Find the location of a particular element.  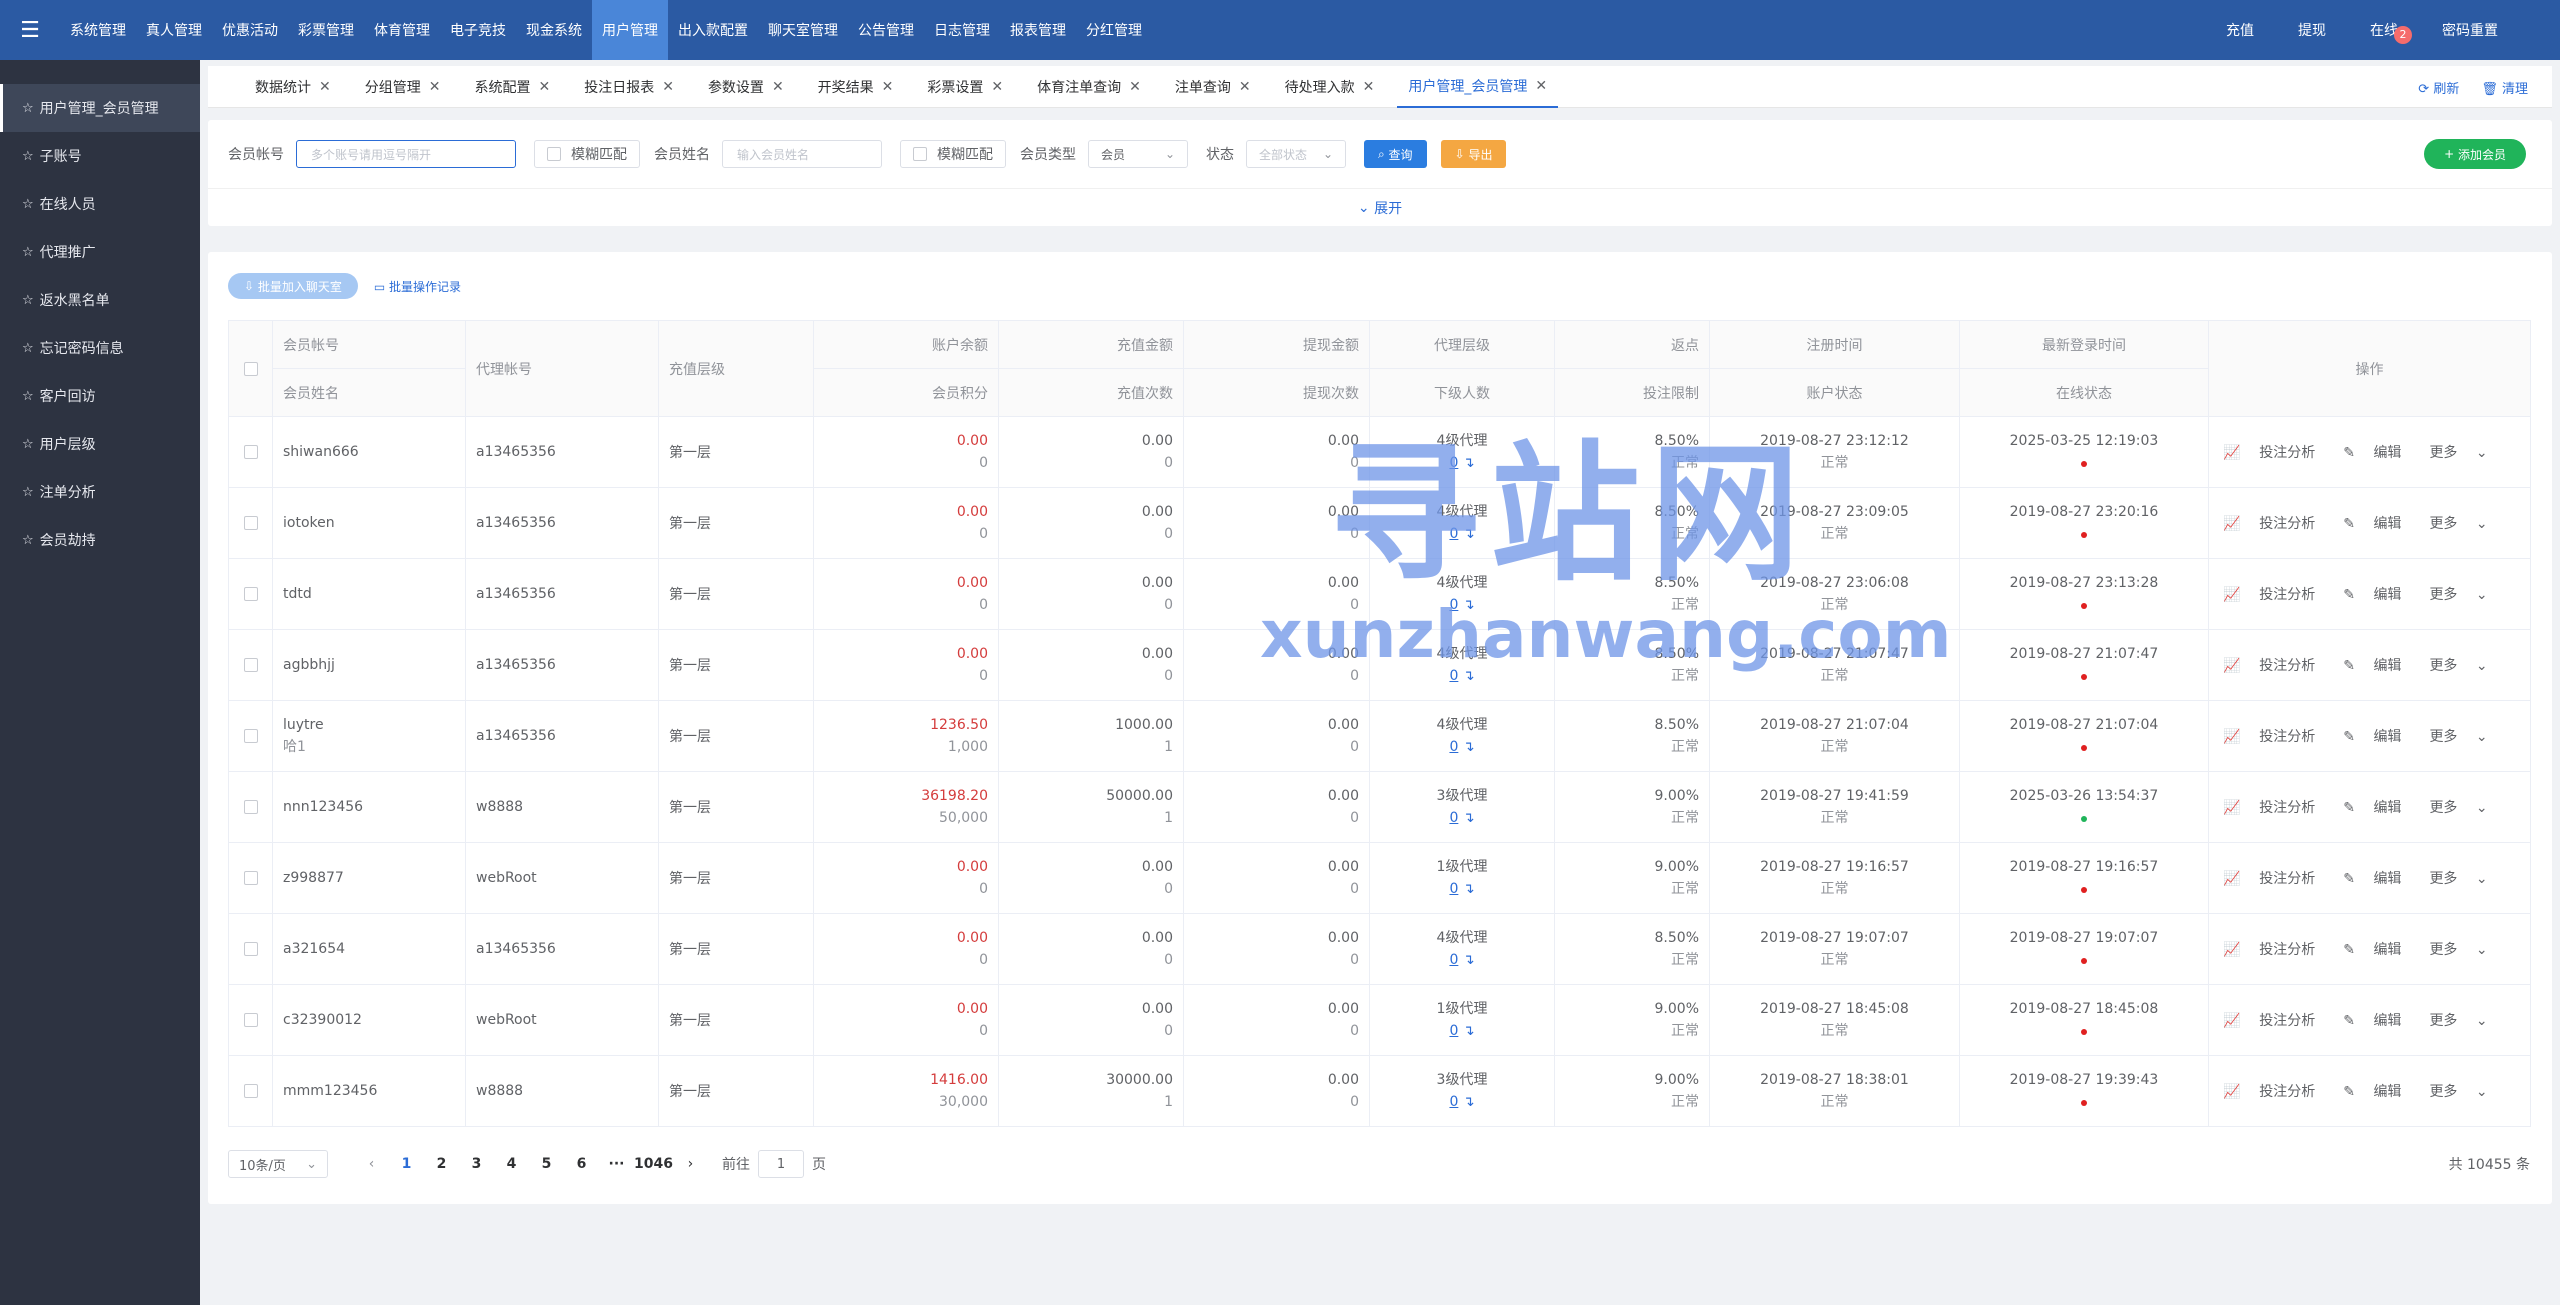

nav-item: 彩票管理 is located at coordinates (326, 30).